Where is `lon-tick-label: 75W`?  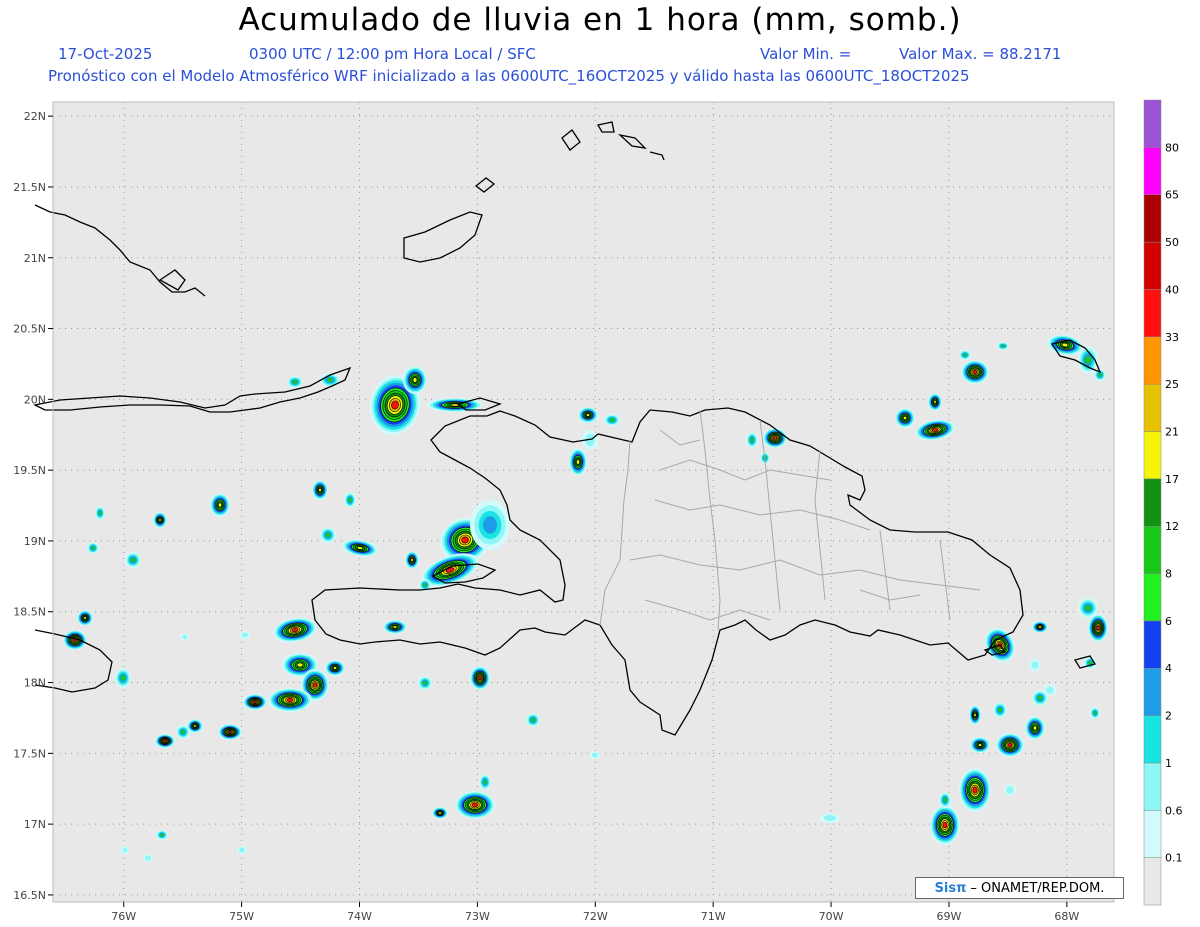 lon-tick-label: 75W is located at coordinates (241, 916).